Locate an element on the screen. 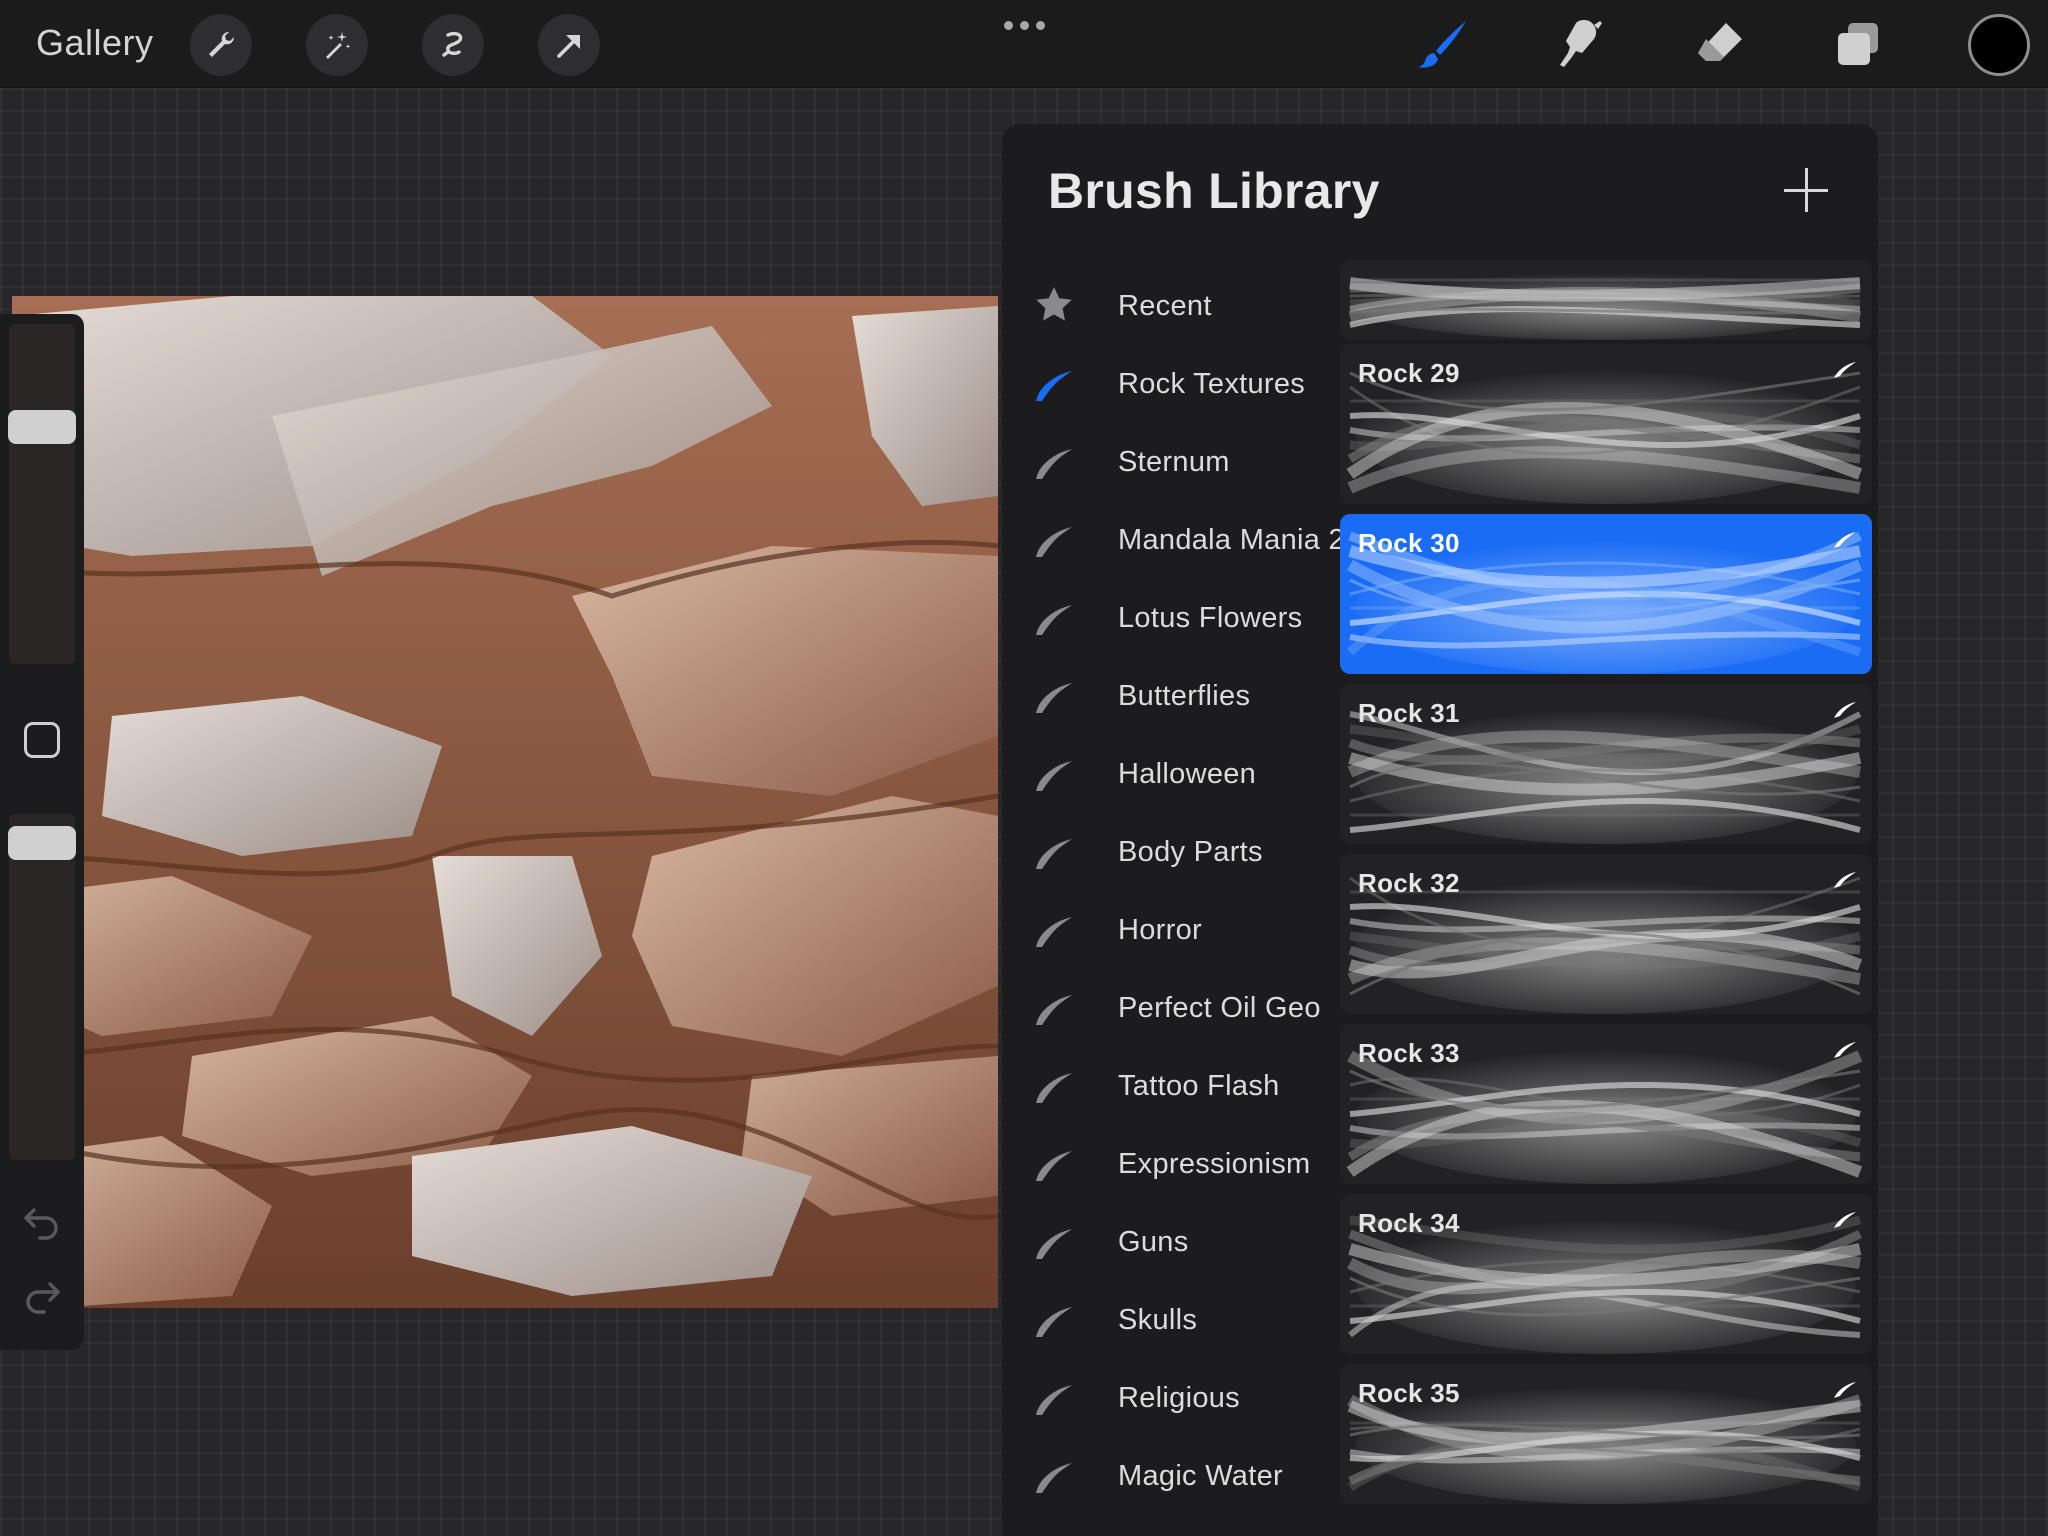  brush-icon is located at coordinates (1442, 44).